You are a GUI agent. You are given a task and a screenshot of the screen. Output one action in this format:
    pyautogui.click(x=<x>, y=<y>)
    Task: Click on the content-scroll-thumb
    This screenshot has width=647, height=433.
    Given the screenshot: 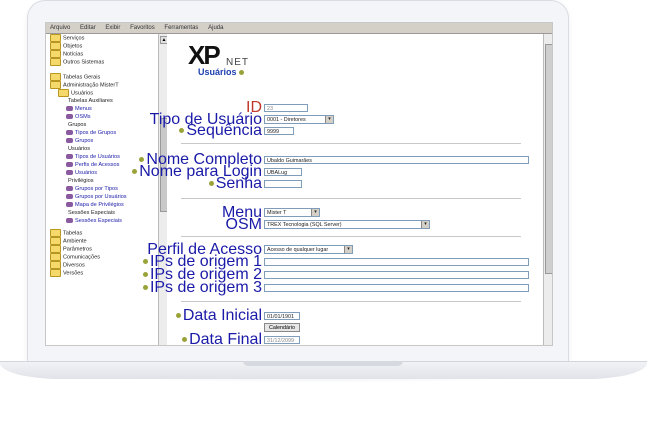 What is the action you would take?
    pyautogui.click(x=548, y=159)
    